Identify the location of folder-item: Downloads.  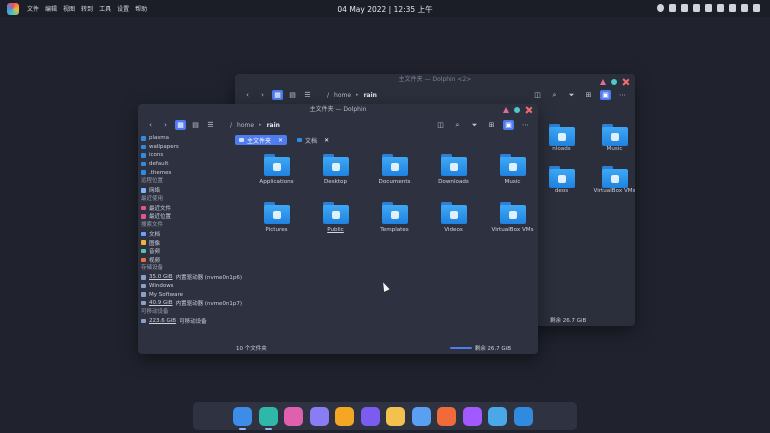
(453, 173).